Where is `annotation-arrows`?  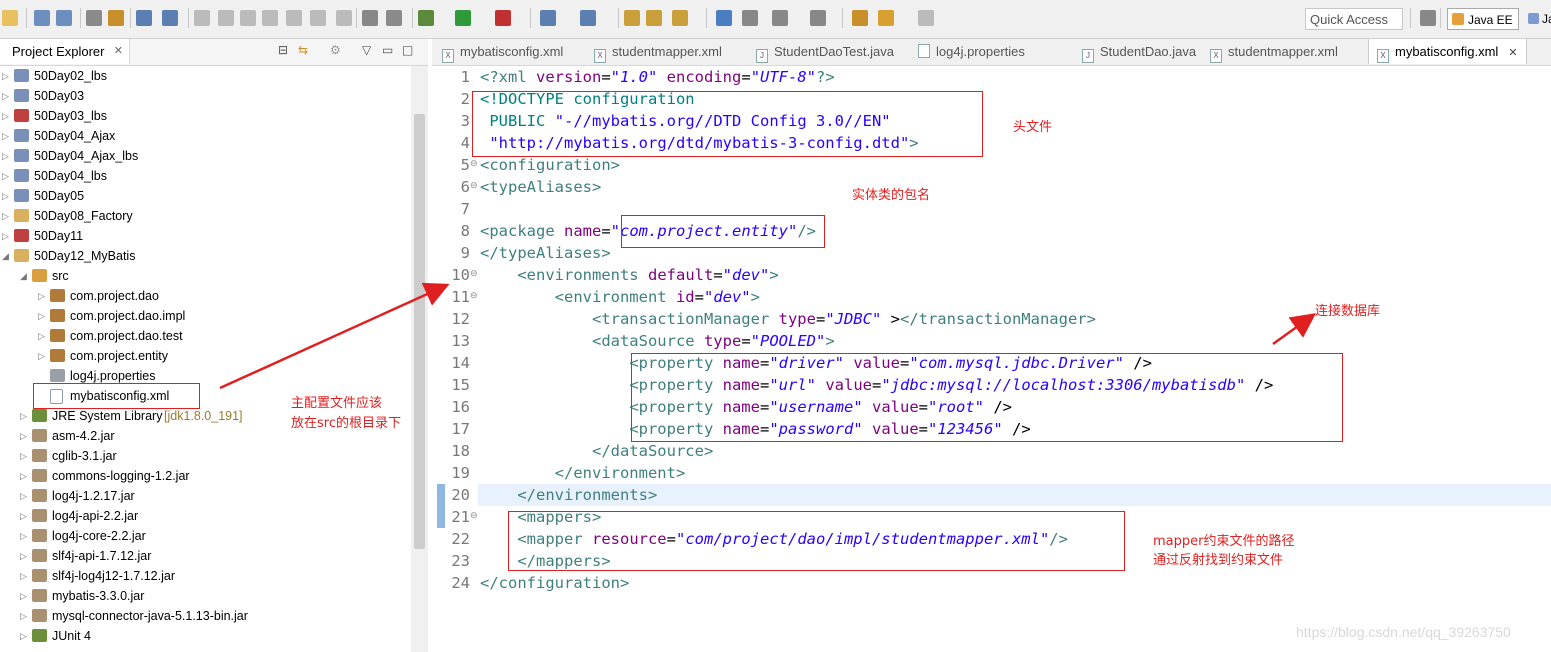 annotation-arrows is located at coordinates (768, 336).